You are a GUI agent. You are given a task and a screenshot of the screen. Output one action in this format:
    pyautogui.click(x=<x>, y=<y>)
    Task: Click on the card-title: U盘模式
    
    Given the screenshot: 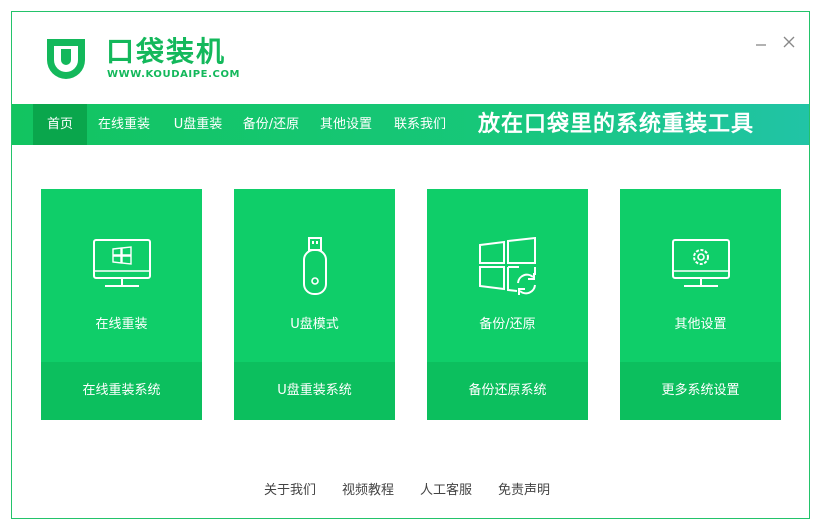 What is the action you would take?
    pyautogui.click(x=314, y=324)
    